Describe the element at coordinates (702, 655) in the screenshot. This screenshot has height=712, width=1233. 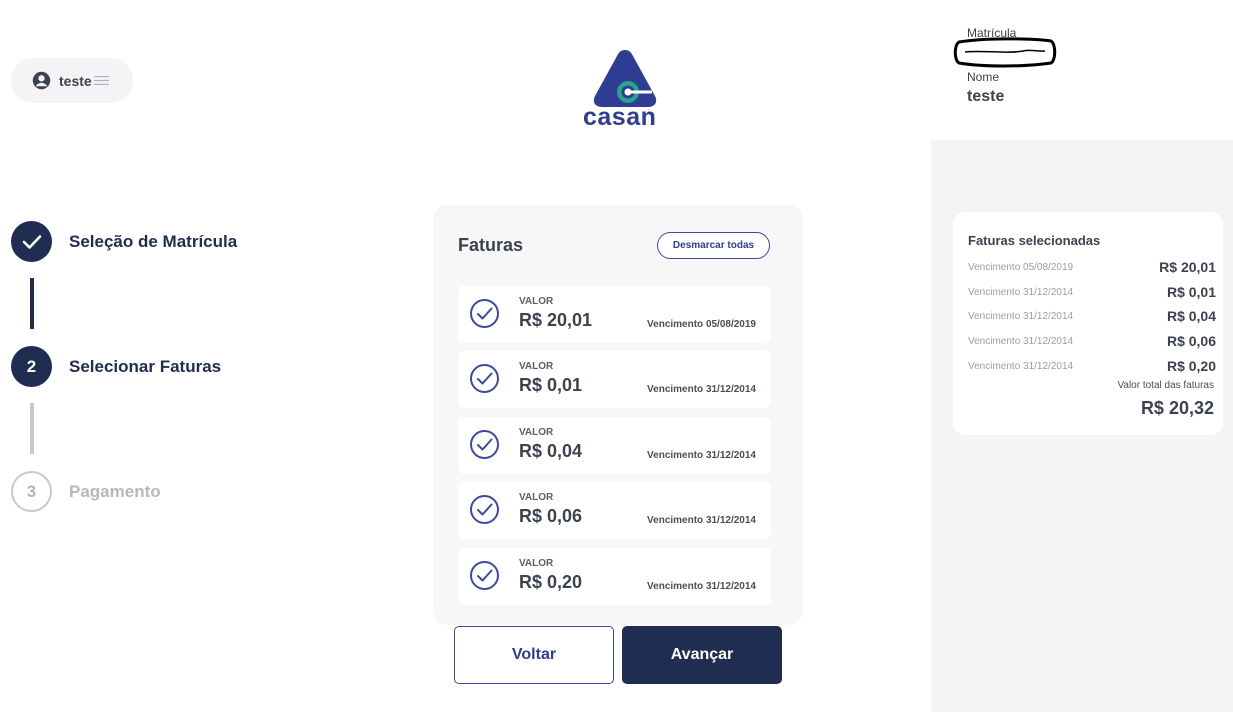
I see `next-button: Avançar` at that location.